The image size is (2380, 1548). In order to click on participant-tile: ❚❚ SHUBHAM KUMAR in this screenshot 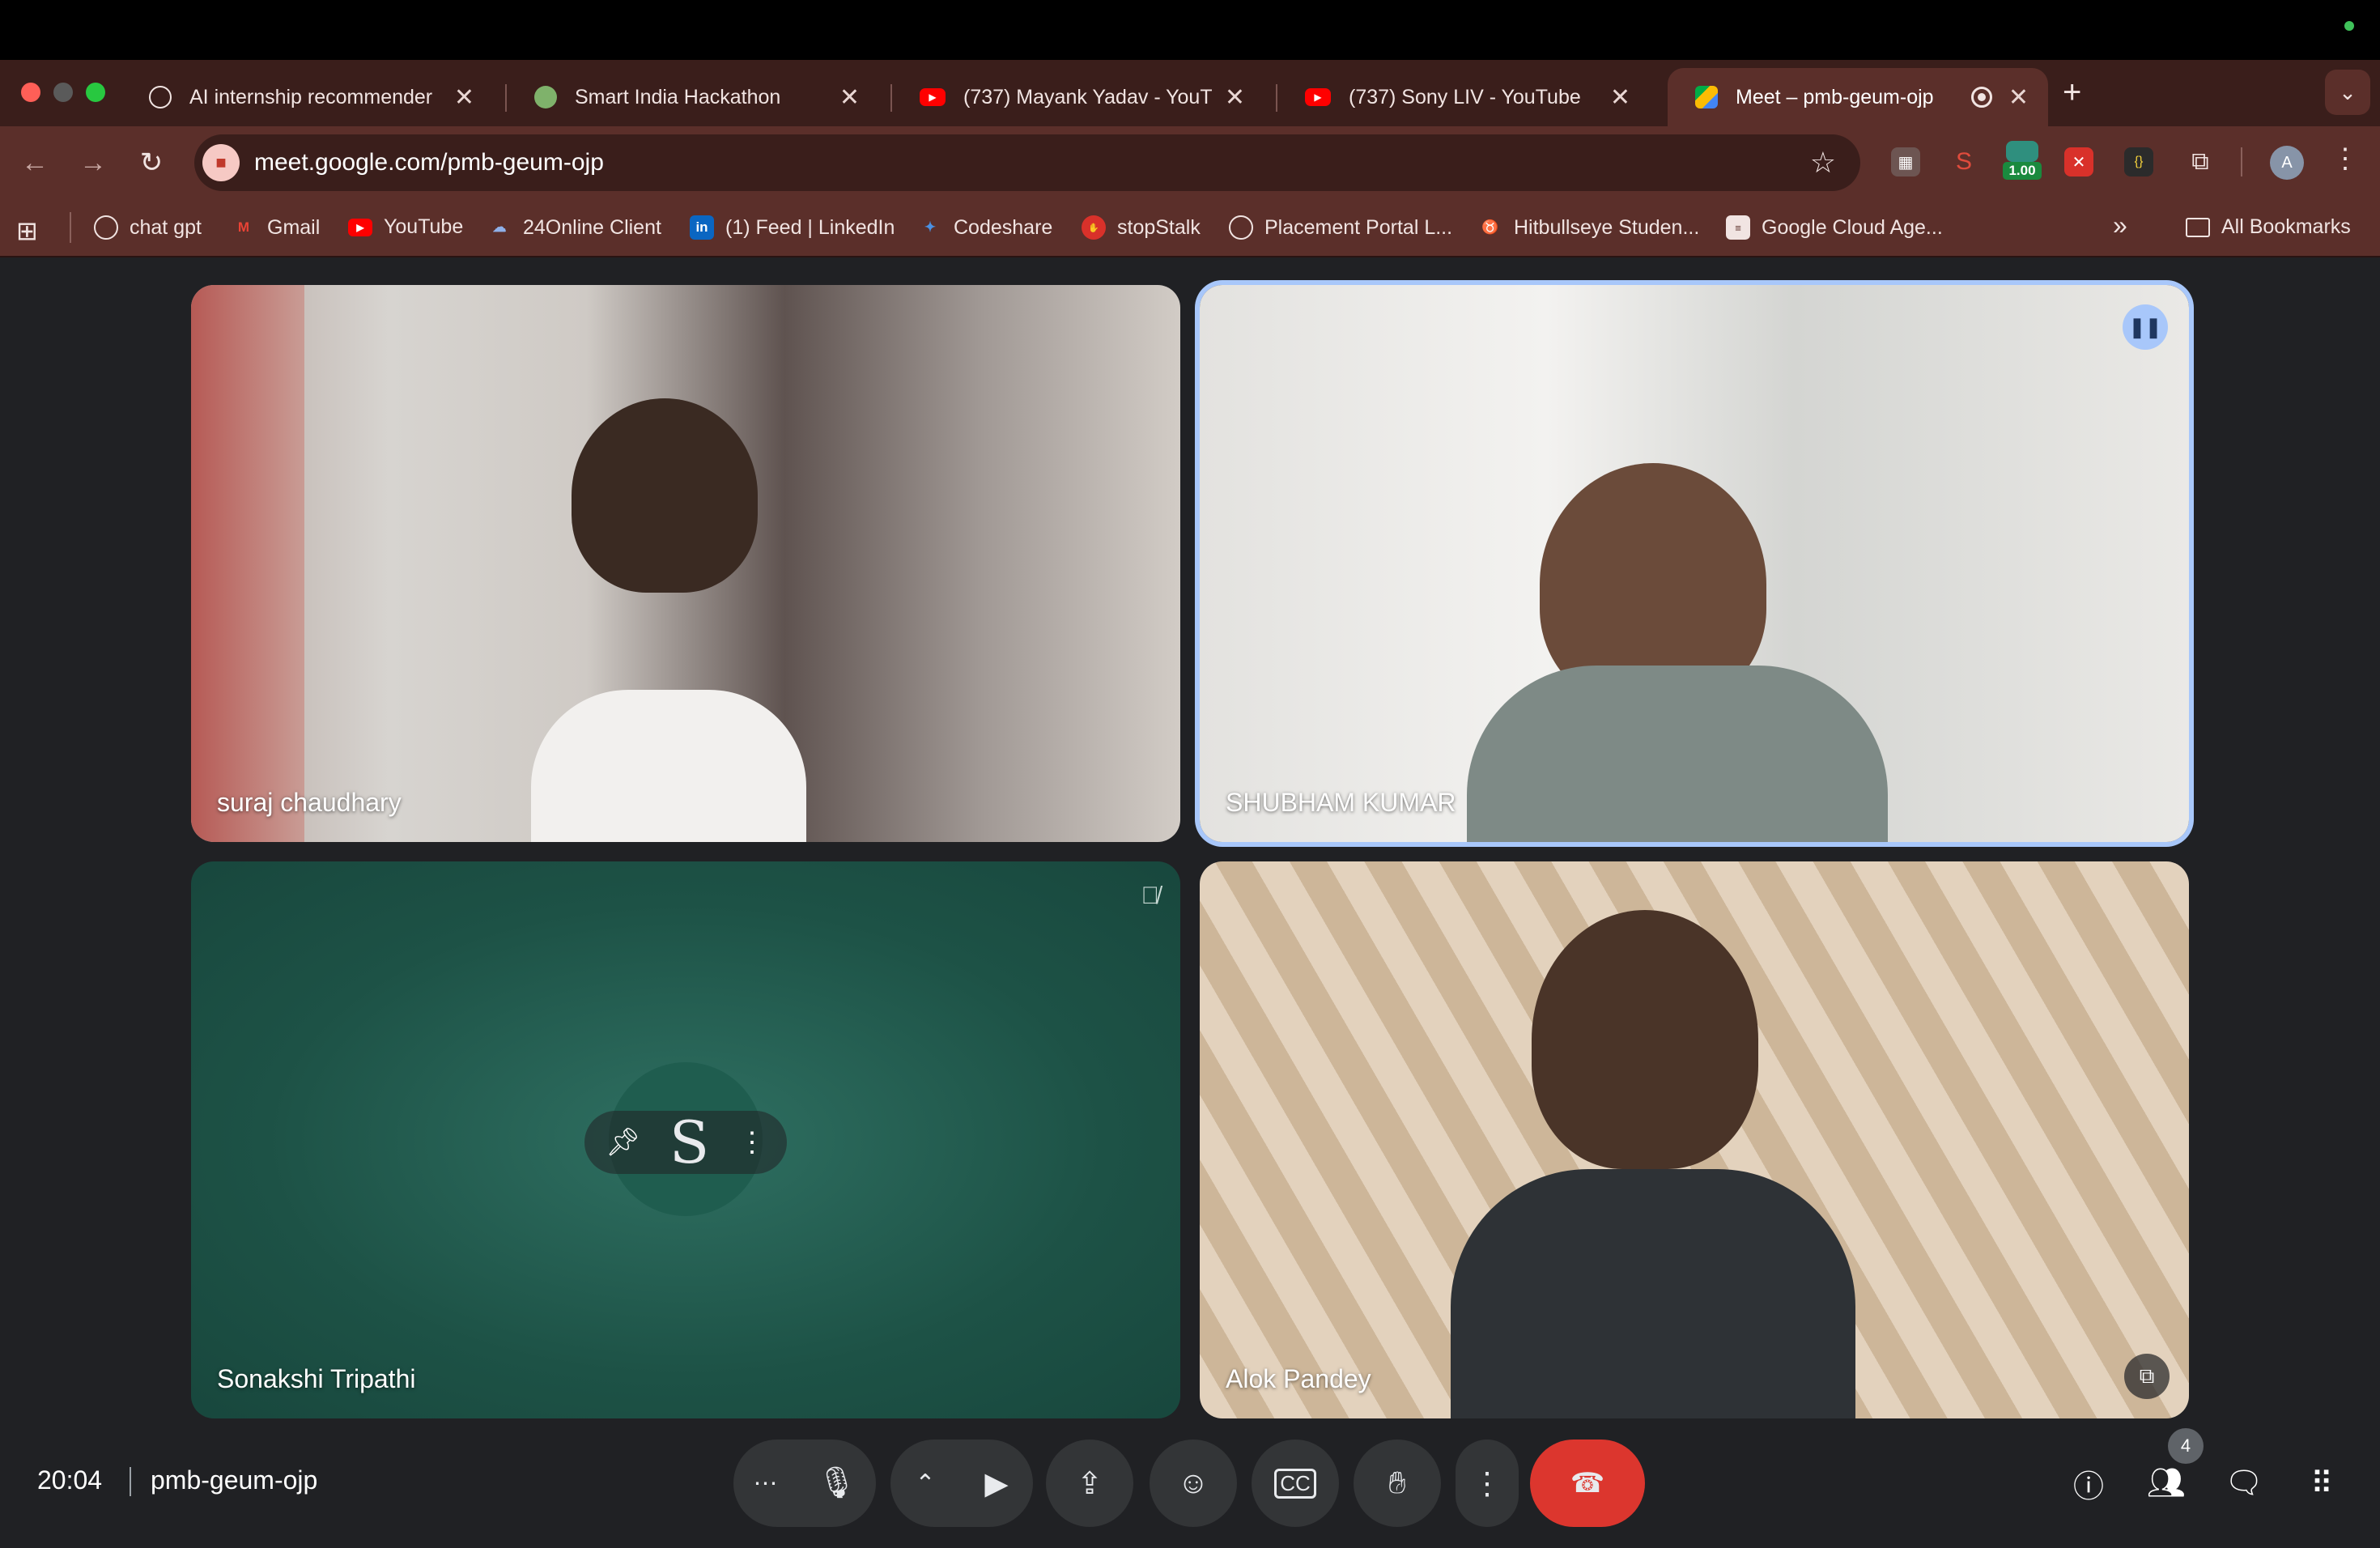, I will do `click(1695, 563)`.